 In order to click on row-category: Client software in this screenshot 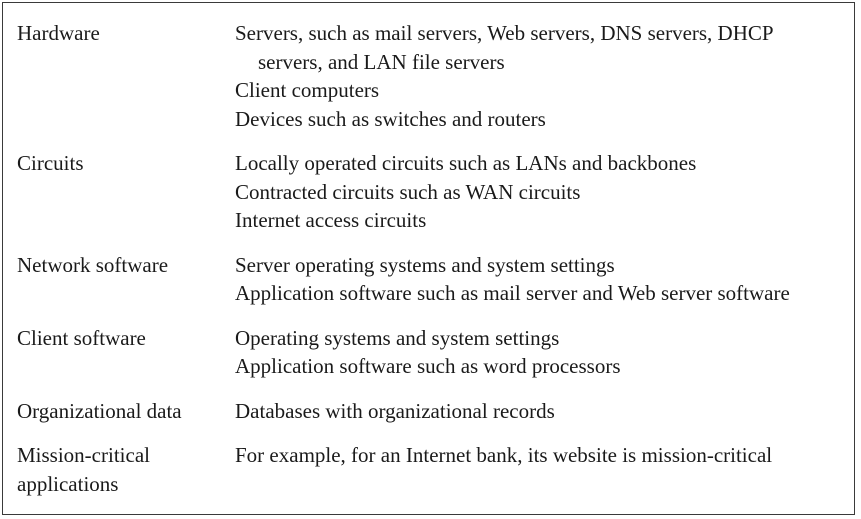, I will do `click(81, 337)`.